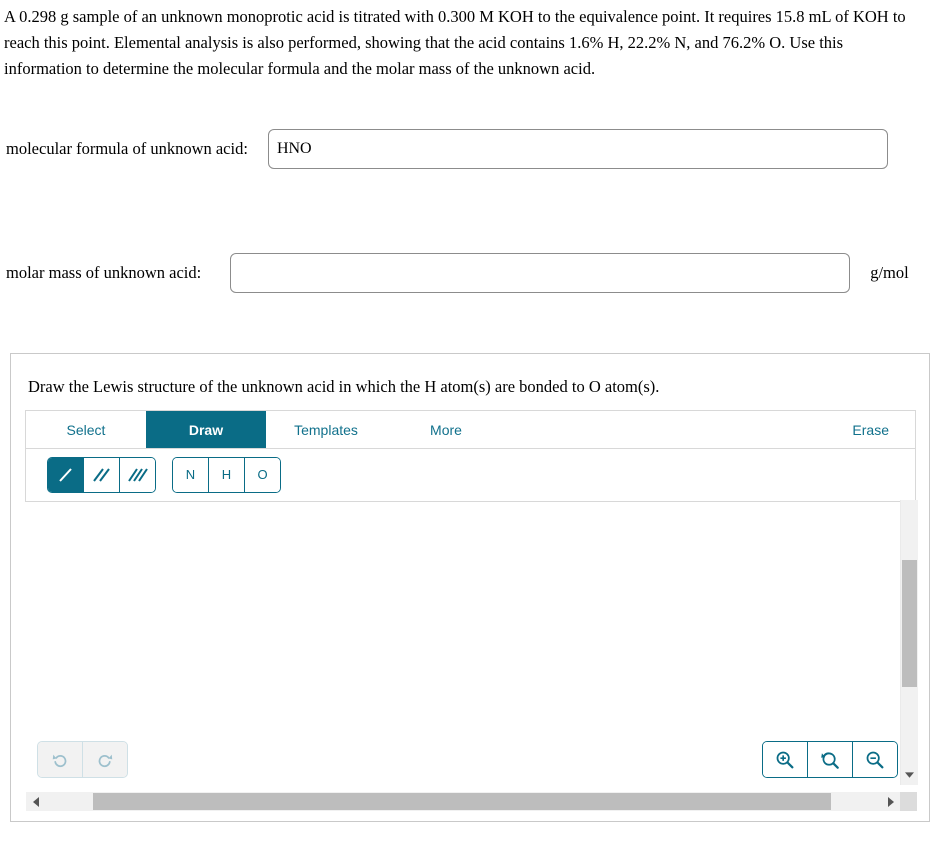 This screenshot has width=952, height=842. I want to click on draw-tool-row: N H O, so click(470, 475).